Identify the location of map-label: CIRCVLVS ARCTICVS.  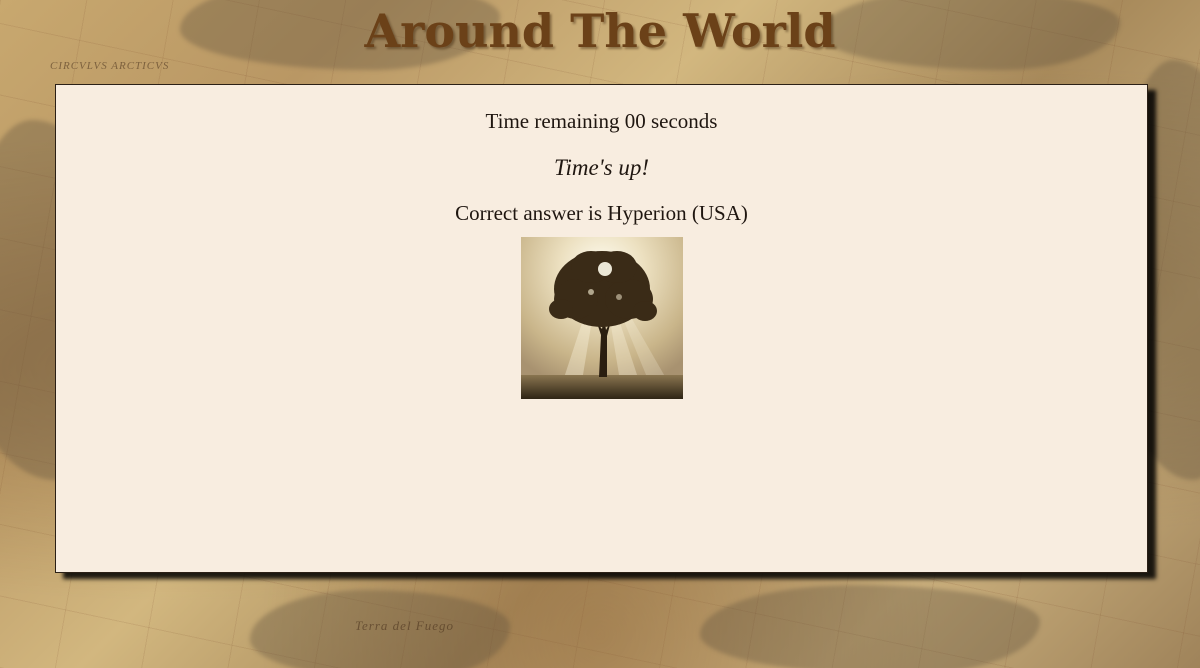
(110, 66).